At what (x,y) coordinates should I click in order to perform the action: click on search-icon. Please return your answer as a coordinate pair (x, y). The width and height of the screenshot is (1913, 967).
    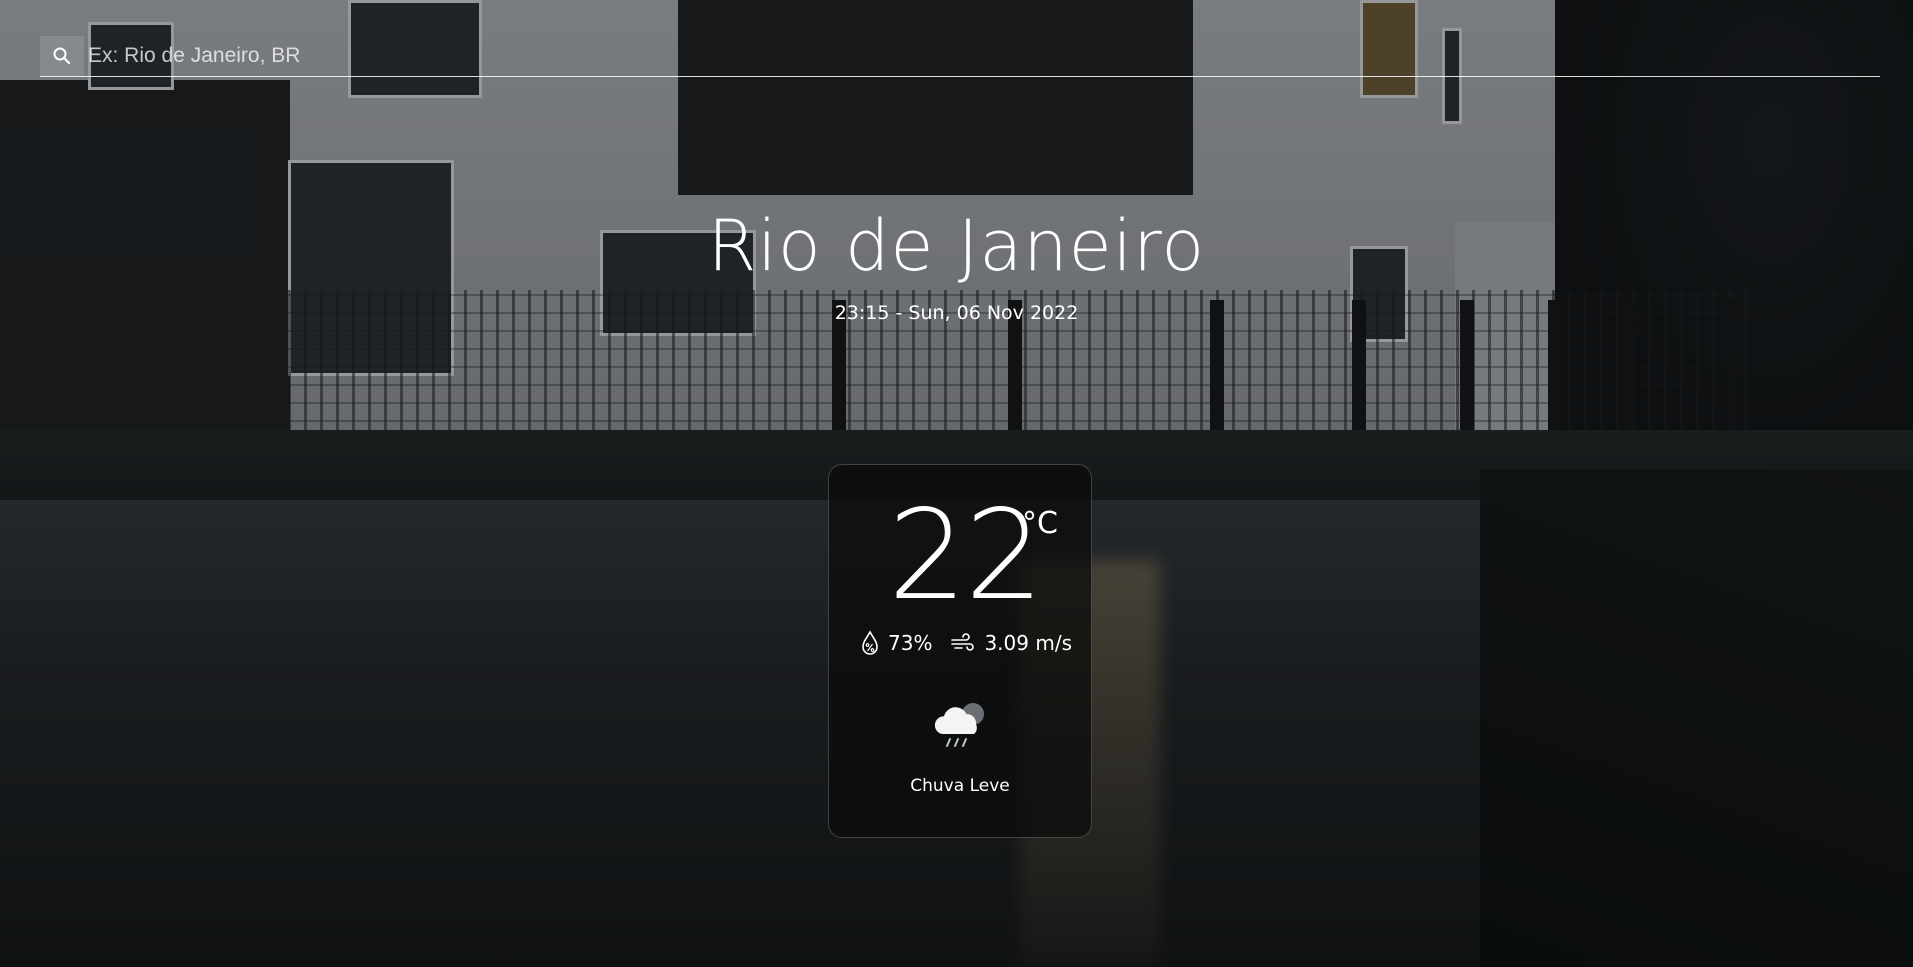
    Looking at the image, I should click on (62, 56).